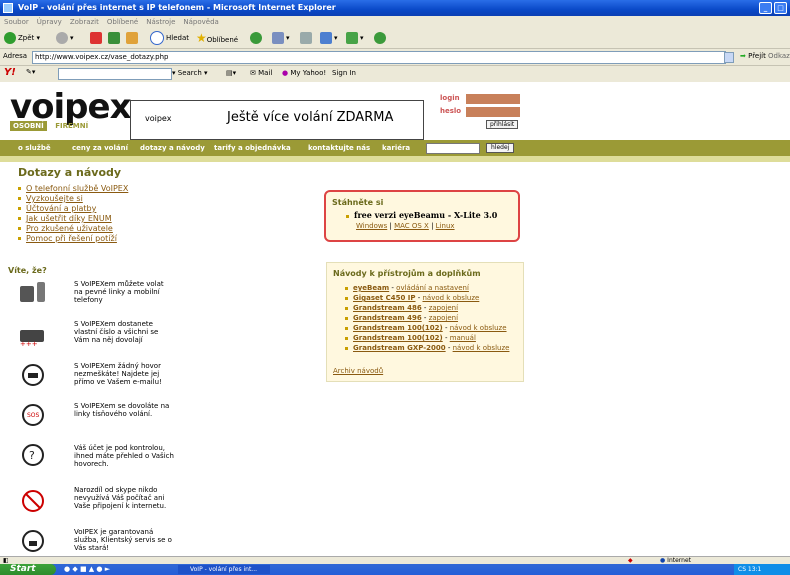 Image resolution: width=790 pixels, height=575 pixels. What do you see at coordinates (73, 209) in the screenshot?
I see `list-item: Účtování a platby` at bounding box center [73, 209].